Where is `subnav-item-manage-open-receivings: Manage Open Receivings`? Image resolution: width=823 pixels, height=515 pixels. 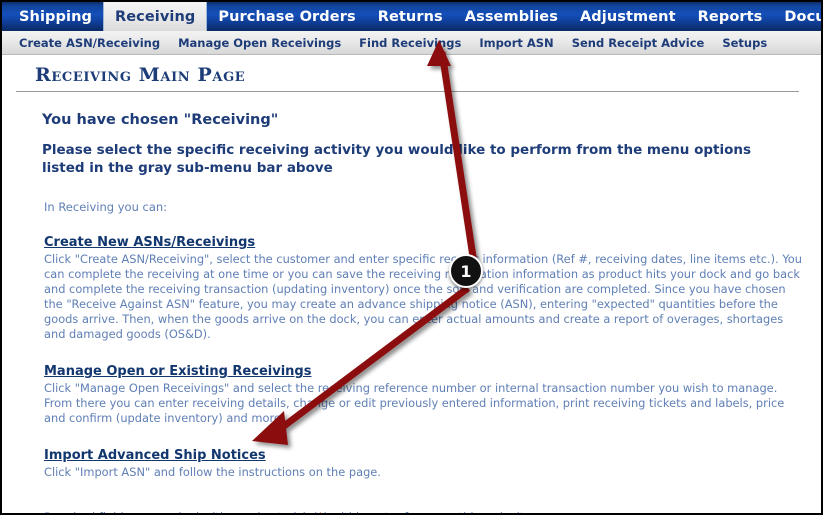 subnav-item-manage-open-receivings: Manage Open Receivings is located at coordinates (259, 43).